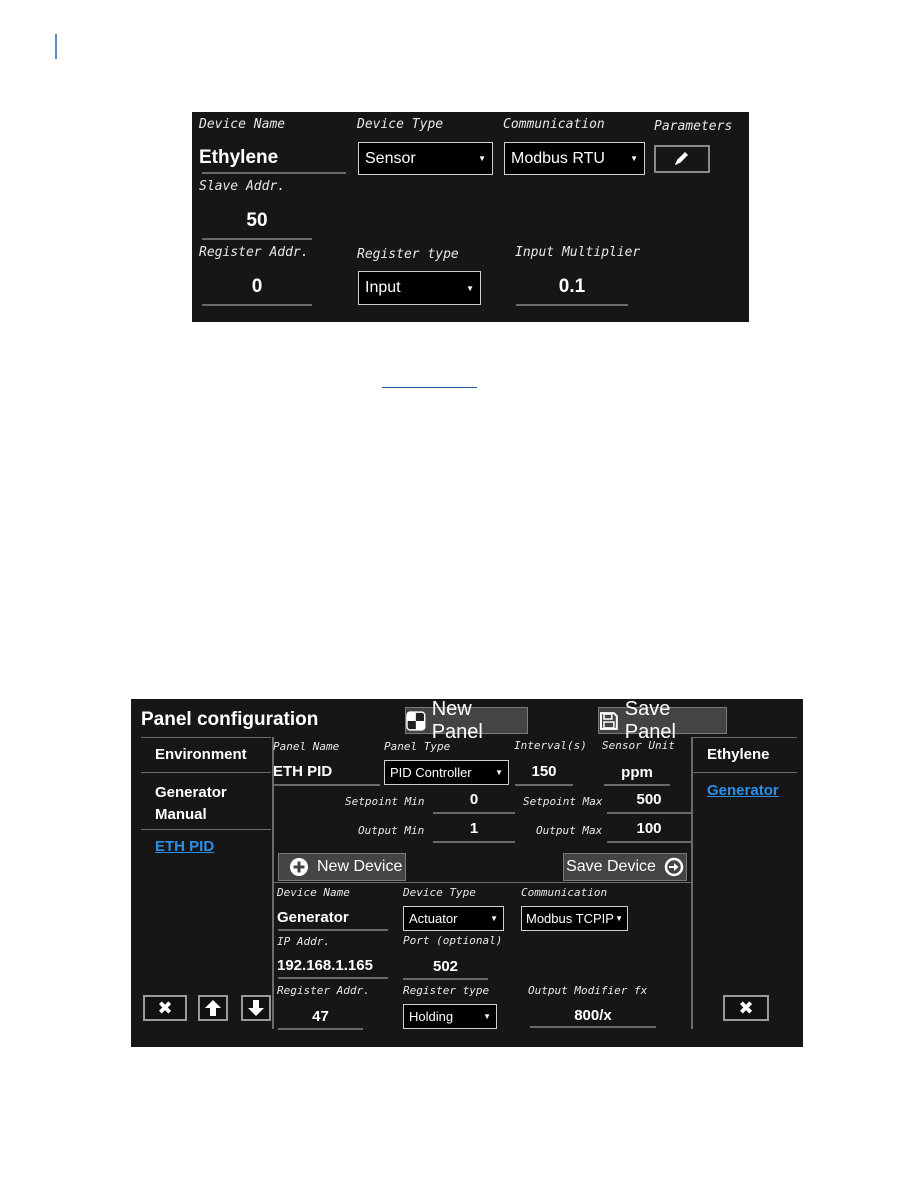 This screenshot has height=1188, width=918. Describe the element at coordinates (466, 720) in the screenshot. I see `new-panel-button: New Panel` at that location.